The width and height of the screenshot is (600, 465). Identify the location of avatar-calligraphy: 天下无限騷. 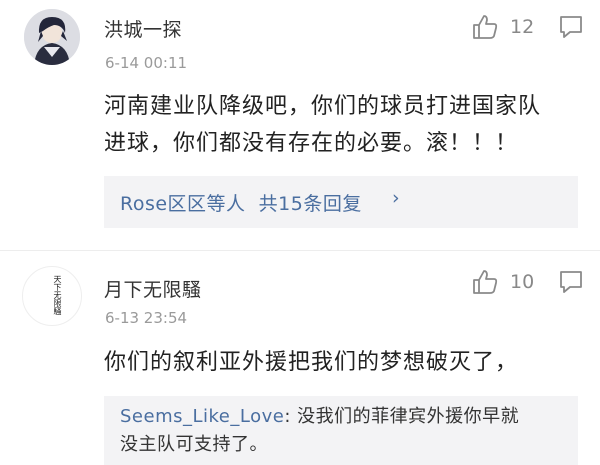
(57, 295).